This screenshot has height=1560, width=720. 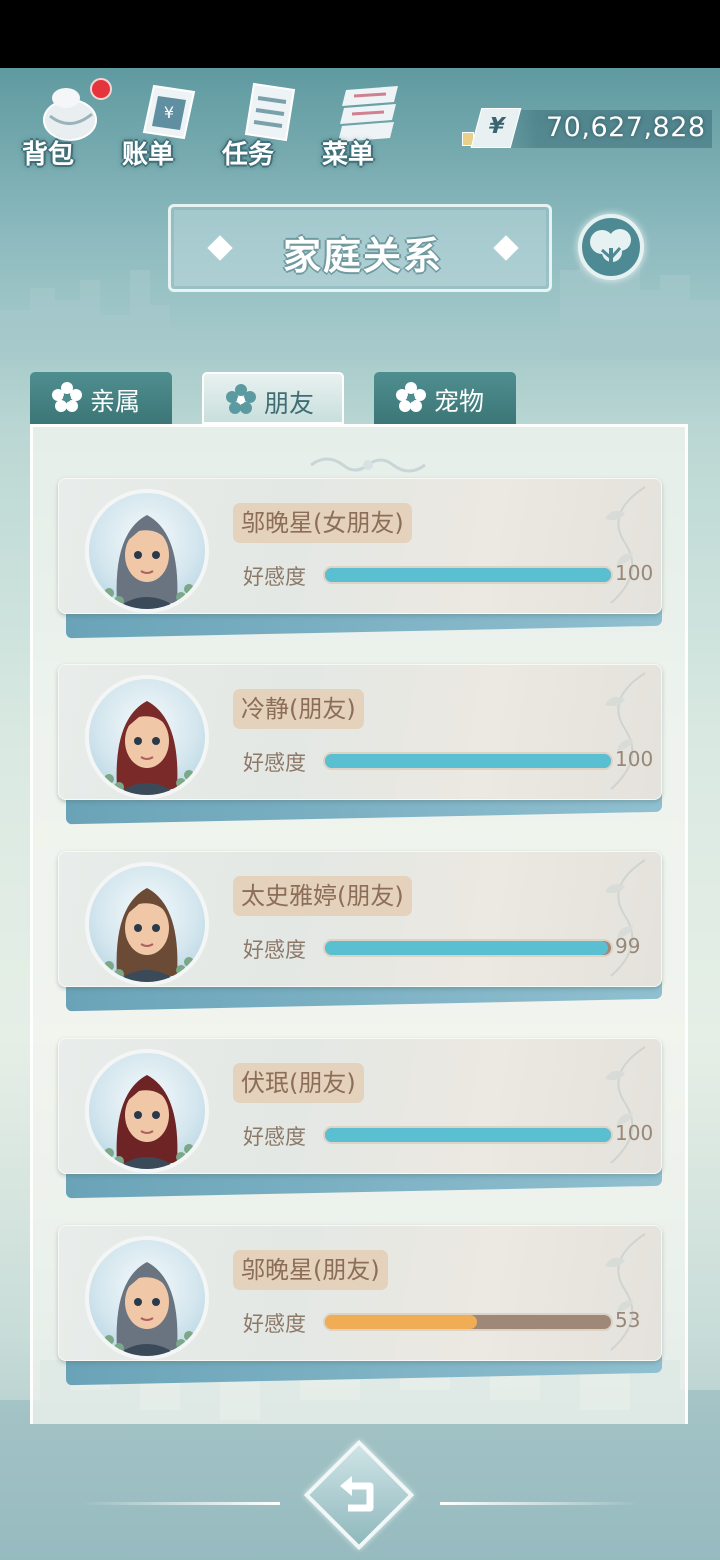 I want to click on friend-card: 伏珉(朋友) 好感度 100, so click(x=361, y=1118).